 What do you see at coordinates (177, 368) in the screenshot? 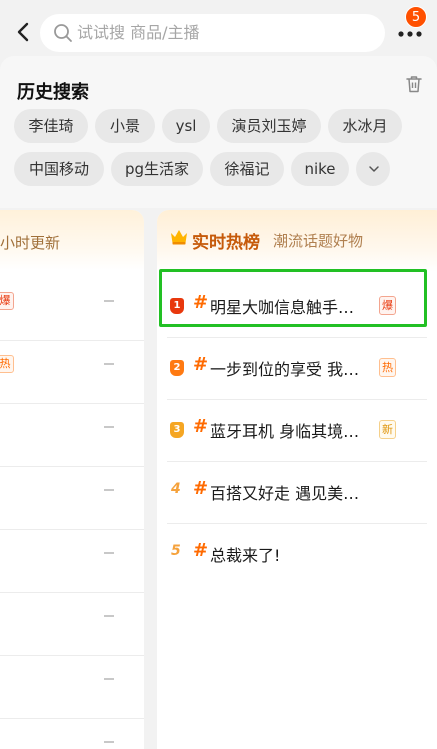
I see `rank-badge: 2` at bounding box center [177, 368].